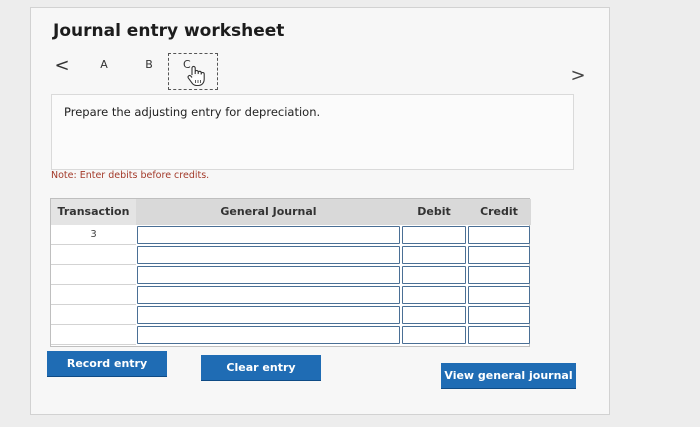 The width and height of the screenshot is (700, 427). Describe the element at coordinates (196, 76) in the screenshot. I see `hand-pointer-icon` at that location.